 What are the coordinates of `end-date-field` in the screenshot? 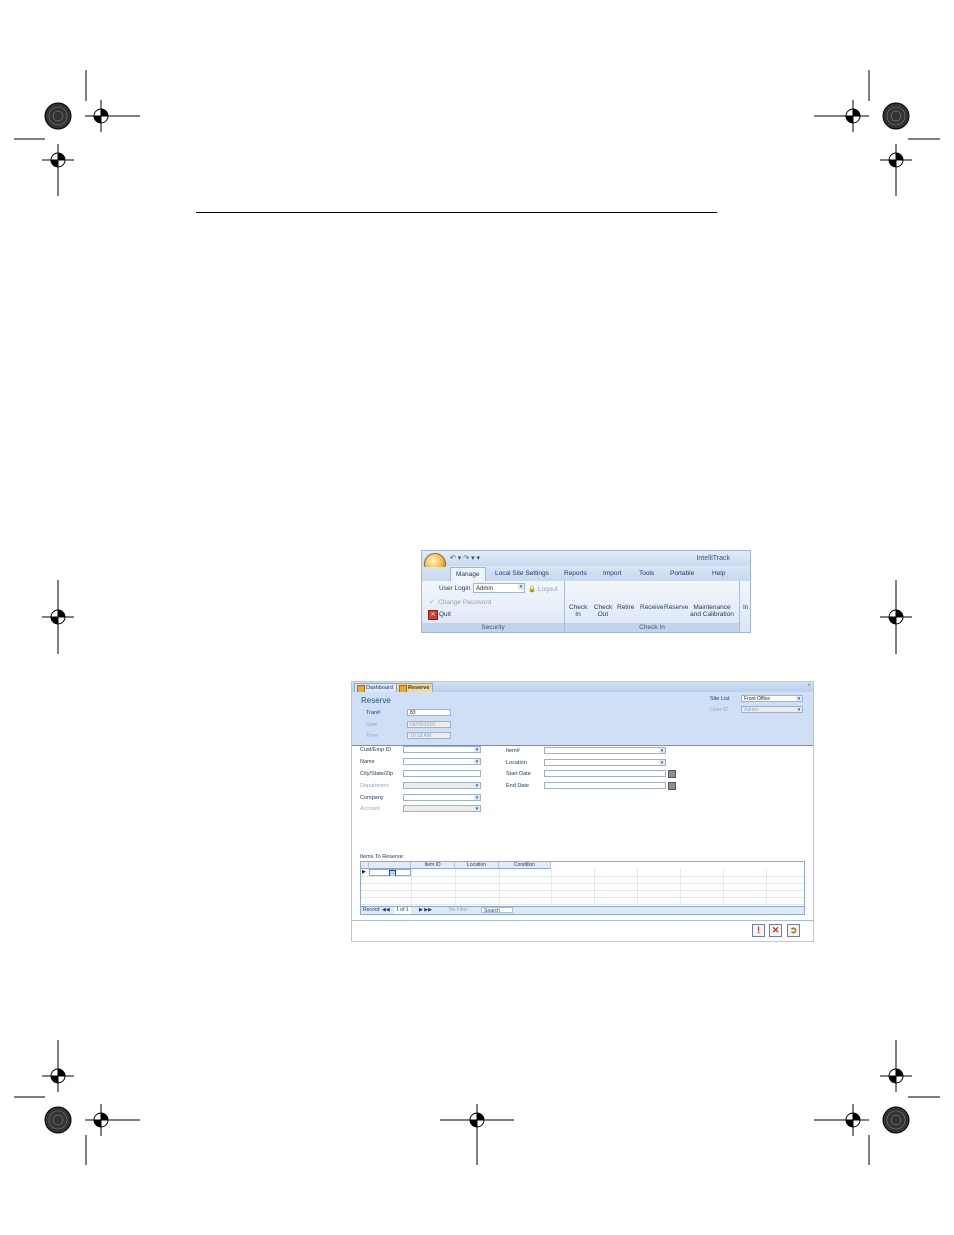 It's located at (605, 785).